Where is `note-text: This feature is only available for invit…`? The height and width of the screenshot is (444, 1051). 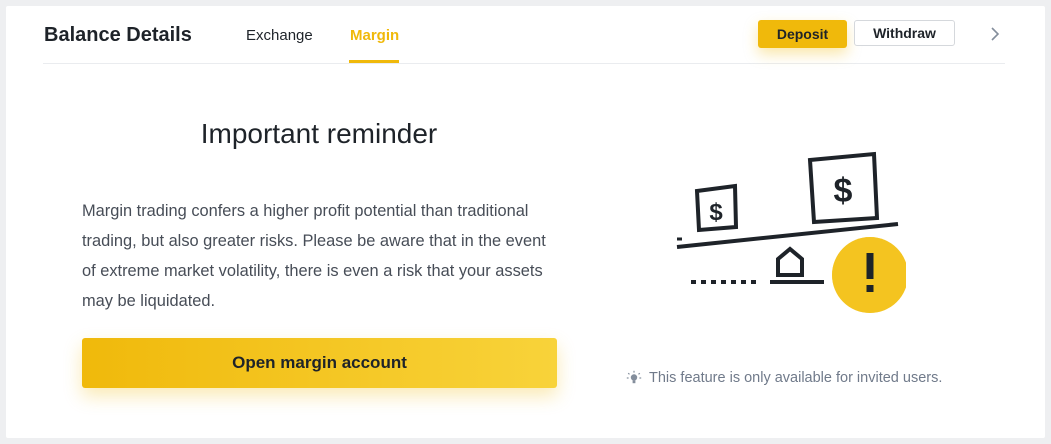 note-text: This feature is only available for invit… is located at coordinates (796, 378).